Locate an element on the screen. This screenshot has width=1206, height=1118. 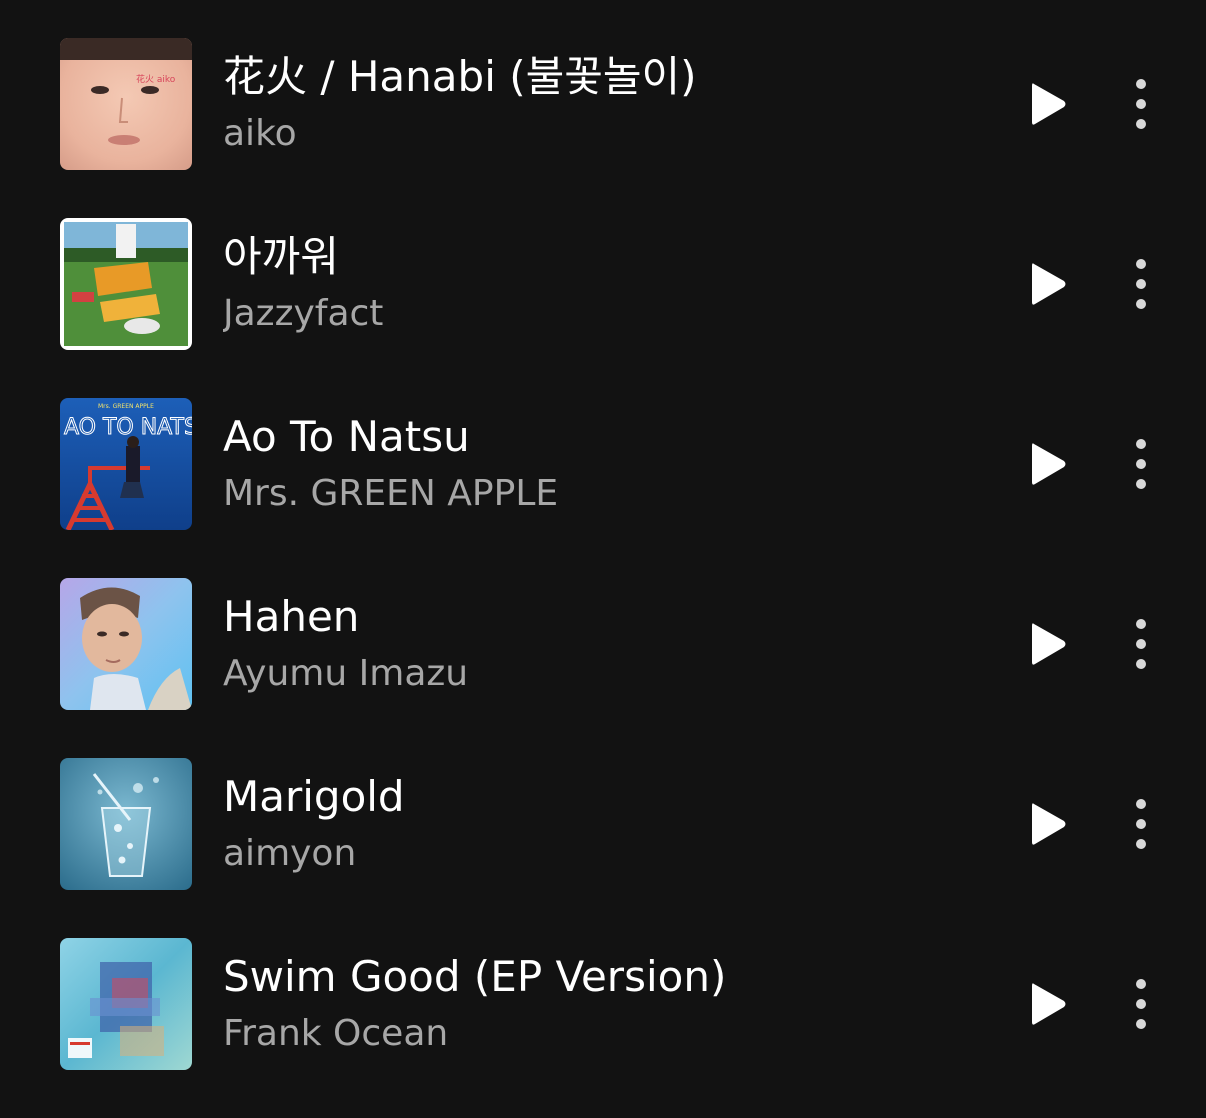
album-cover-portrait is located at coordinates (126, 644).